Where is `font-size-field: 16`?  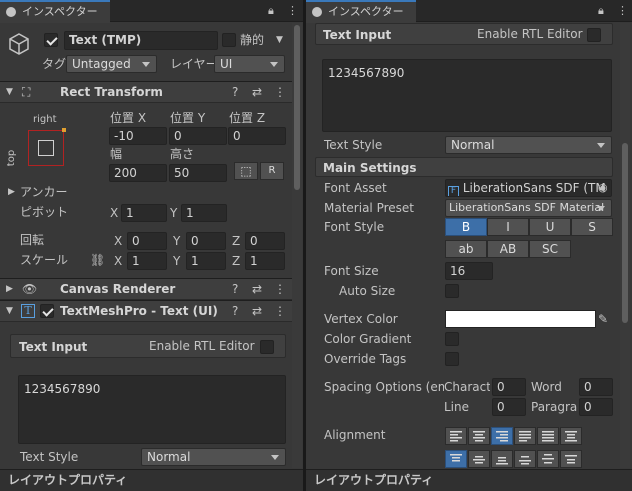
font-size-field: 16 is located at coordinates (469, 271).